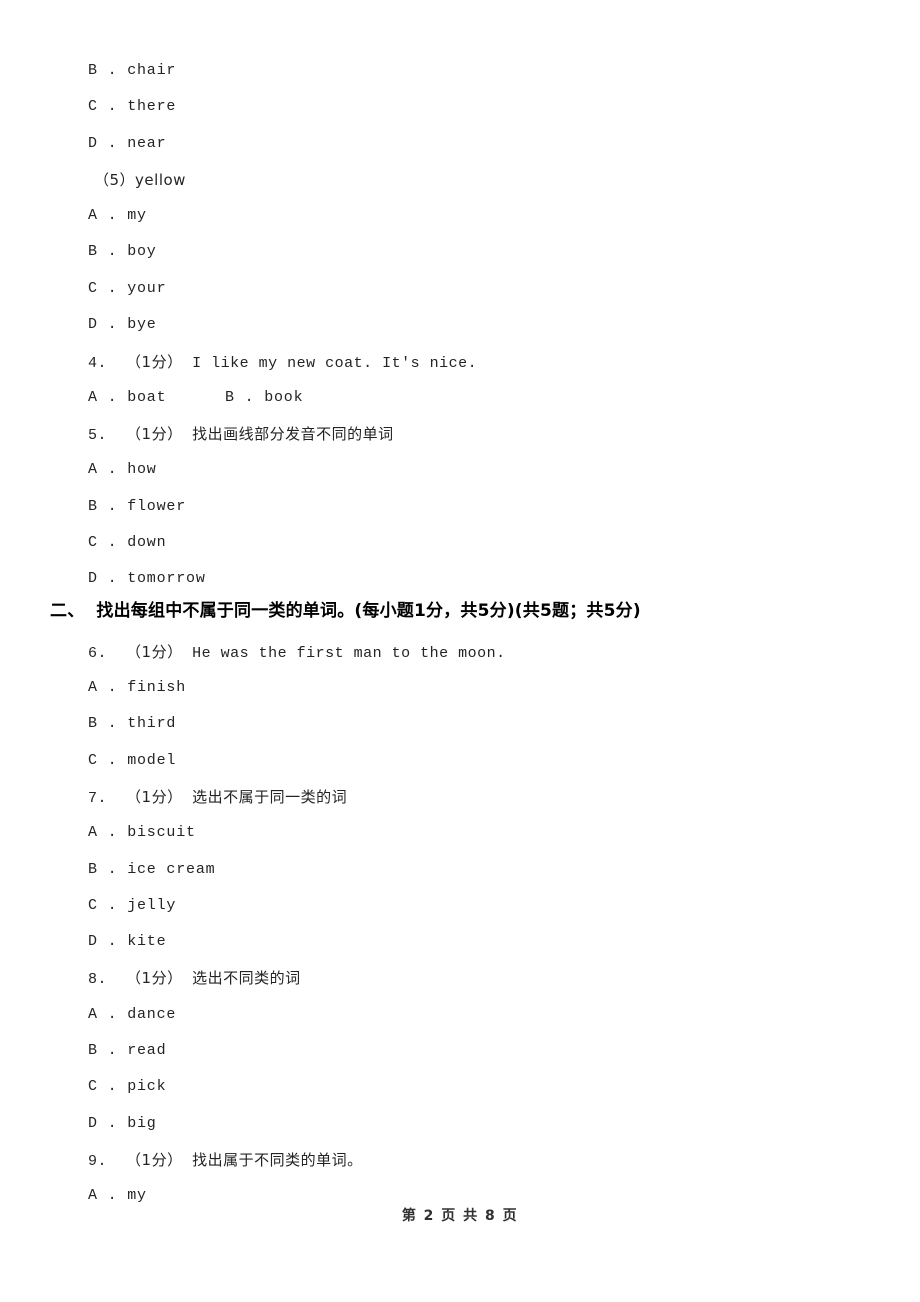 The image size is (920, 1302). I want to click on option-line: C . down, so click(127, 542).